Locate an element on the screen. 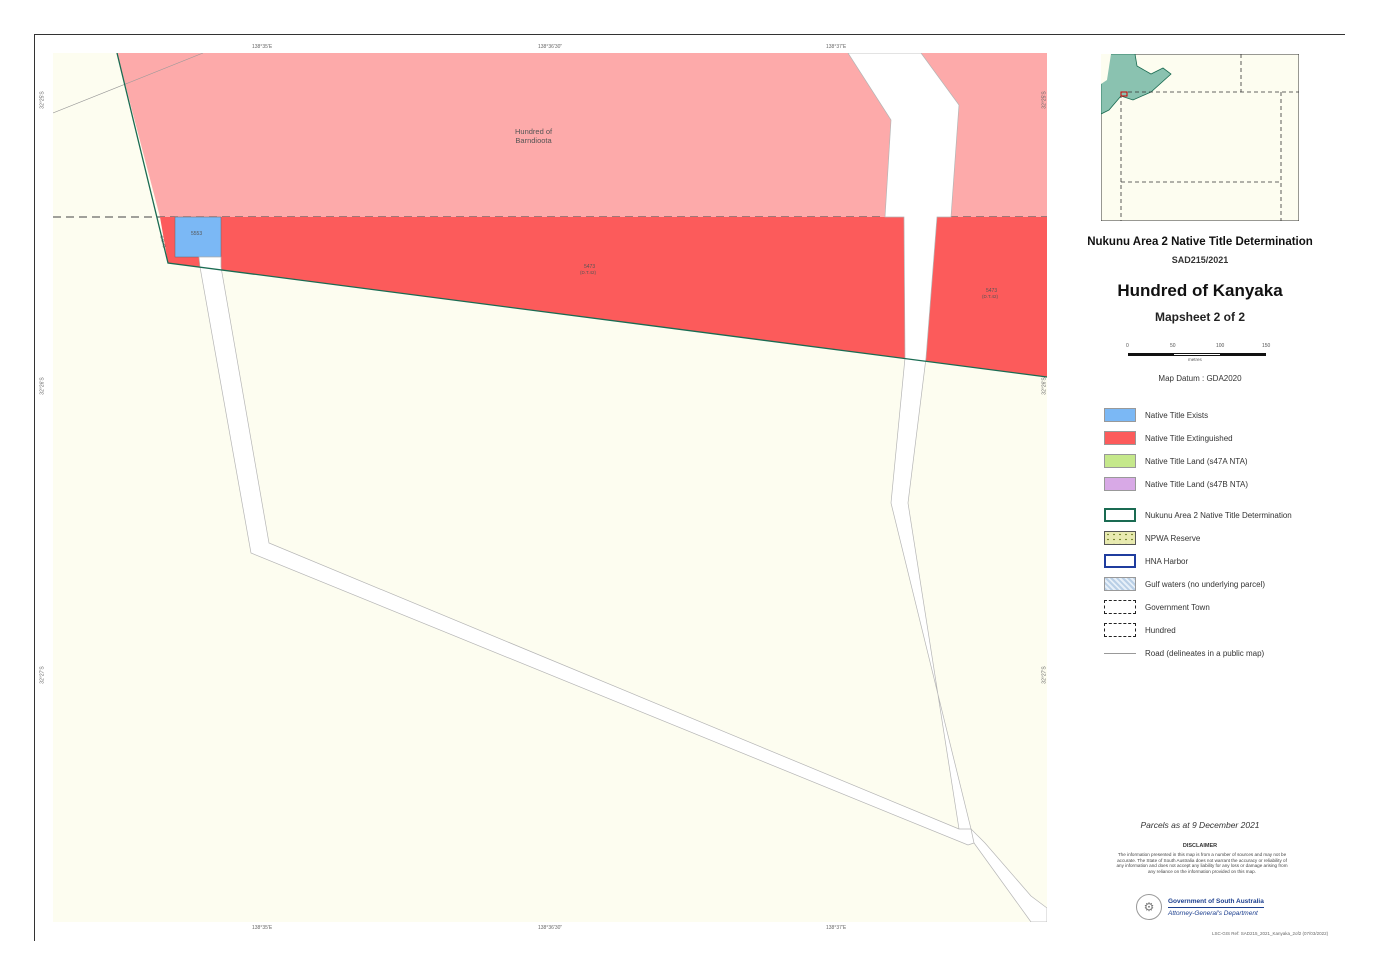 This screenshot has width=1379, height=976. legend-swatch-hundred is located at coordinates (1120, 630).